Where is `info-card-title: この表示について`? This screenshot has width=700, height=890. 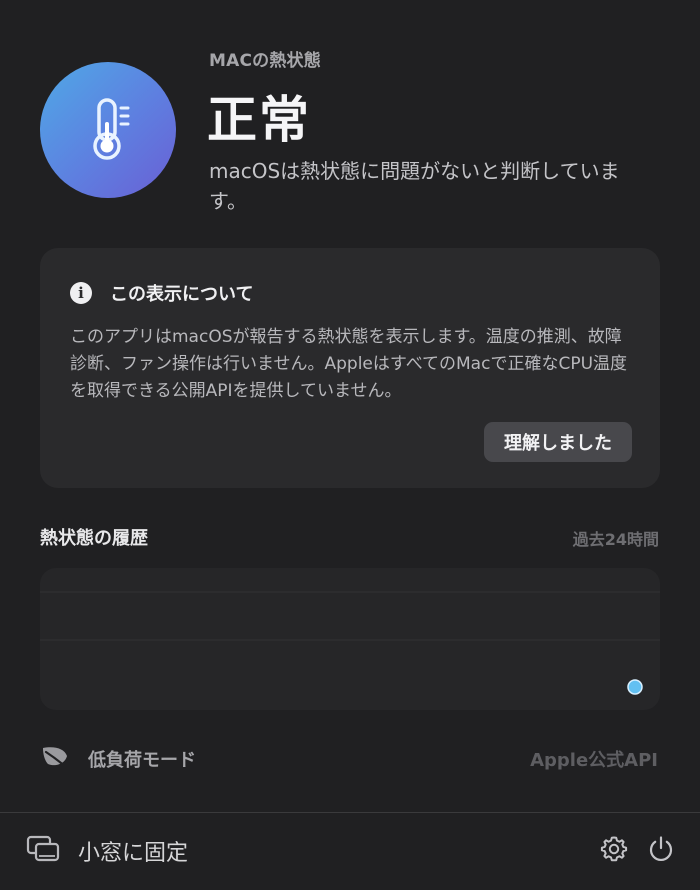
info-card-title: この表示について is located at coordinates (182, 294).